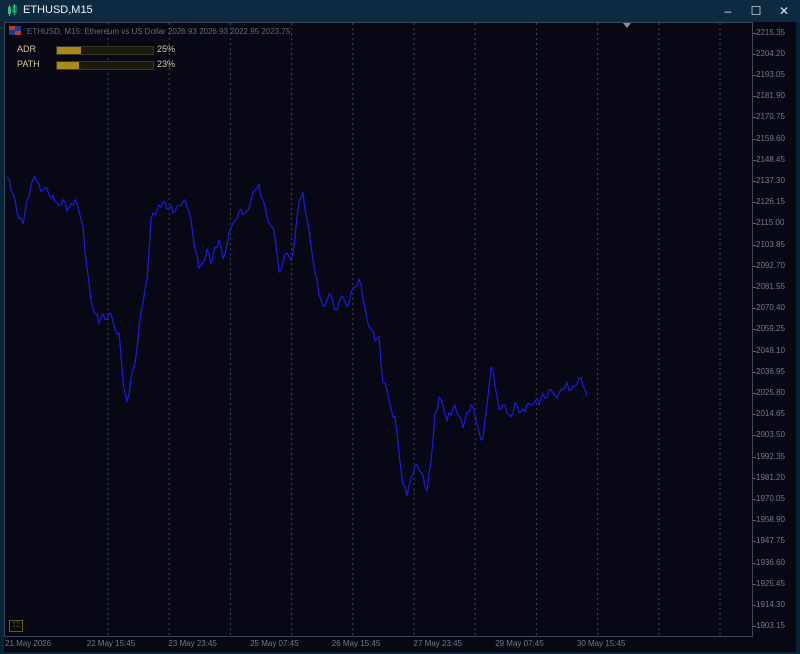 The width and height of the screenshot is (800, 654). What do you see at coordinates (16, 626) in the screenshot?
I see `fullscreen-icon: ⛶` at bounding box center [16, 626].